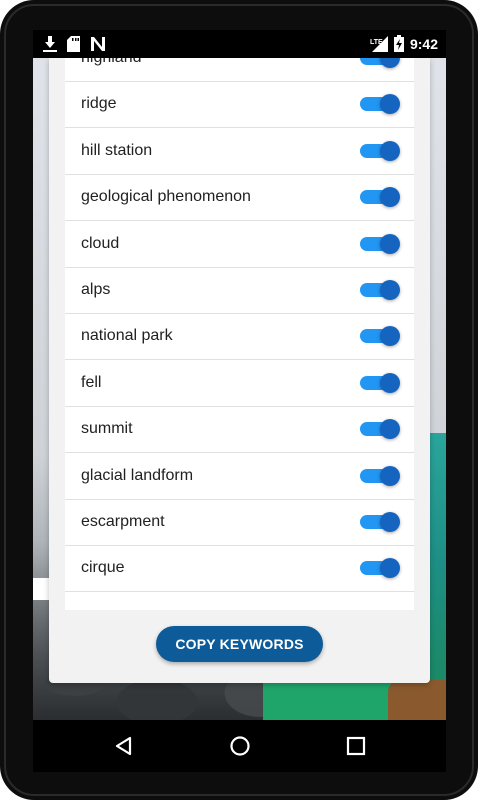 This screenshot has width=478, height=800. I want to click on keyword-label: highland, so click(111, 69).